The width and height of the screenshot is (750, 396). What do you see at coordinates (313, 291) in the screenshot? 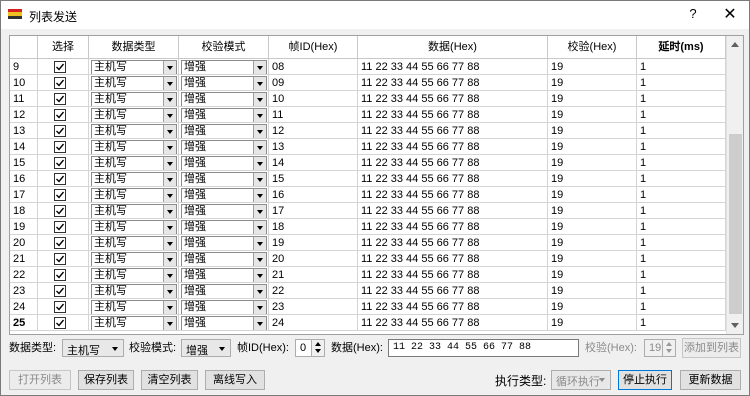
I see `row-frame-id: 22` at bounding box center [313, 291].